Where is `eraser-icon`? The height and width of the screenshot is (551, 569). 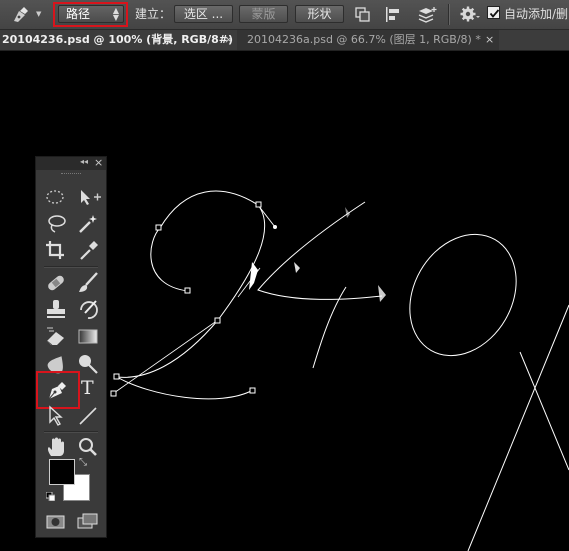 eraser-icon is located at coordinates (57, 337).